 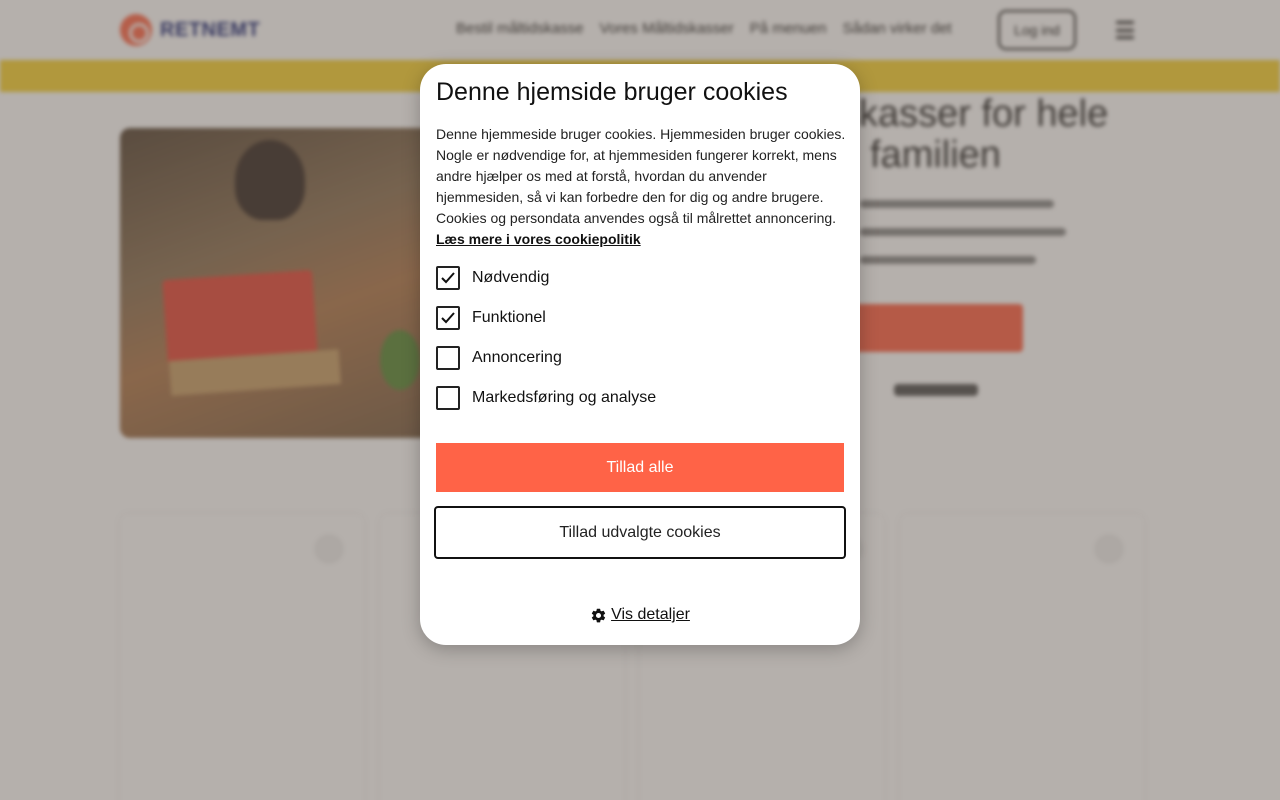 I want to click on advertising-checkbox, so click(x=448, y=358).